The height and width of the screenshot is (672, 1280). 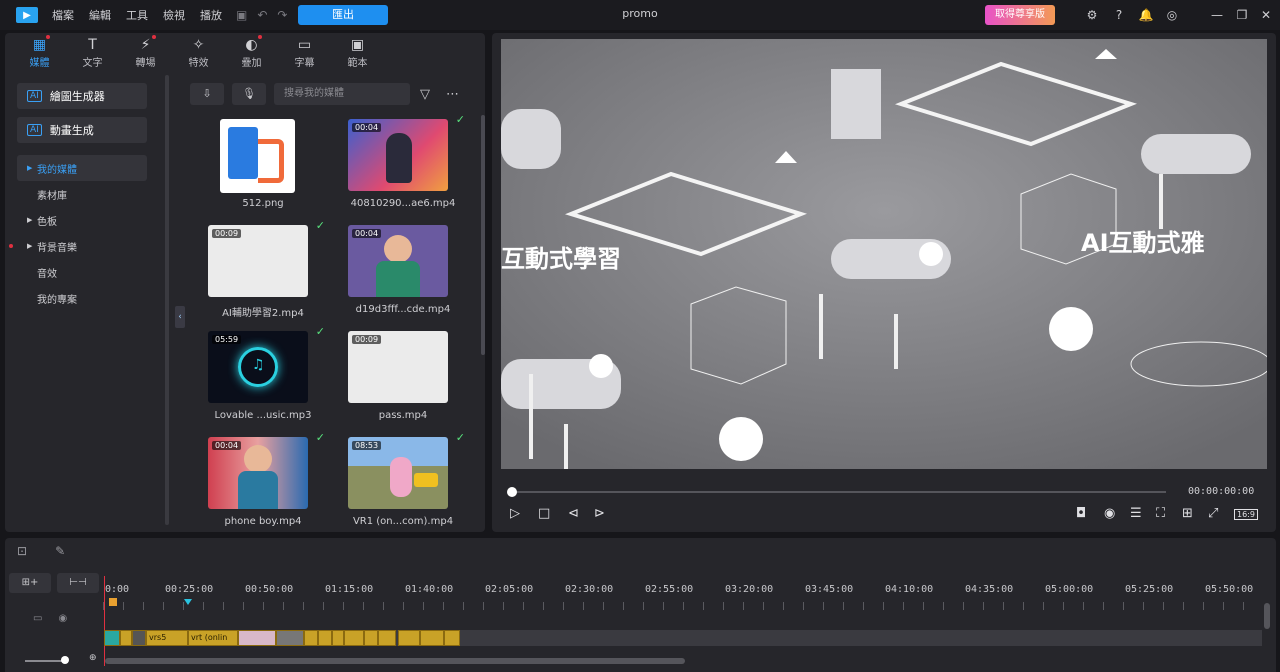 I want to click on menu-view: 檢視, so click(x=174, y=15).